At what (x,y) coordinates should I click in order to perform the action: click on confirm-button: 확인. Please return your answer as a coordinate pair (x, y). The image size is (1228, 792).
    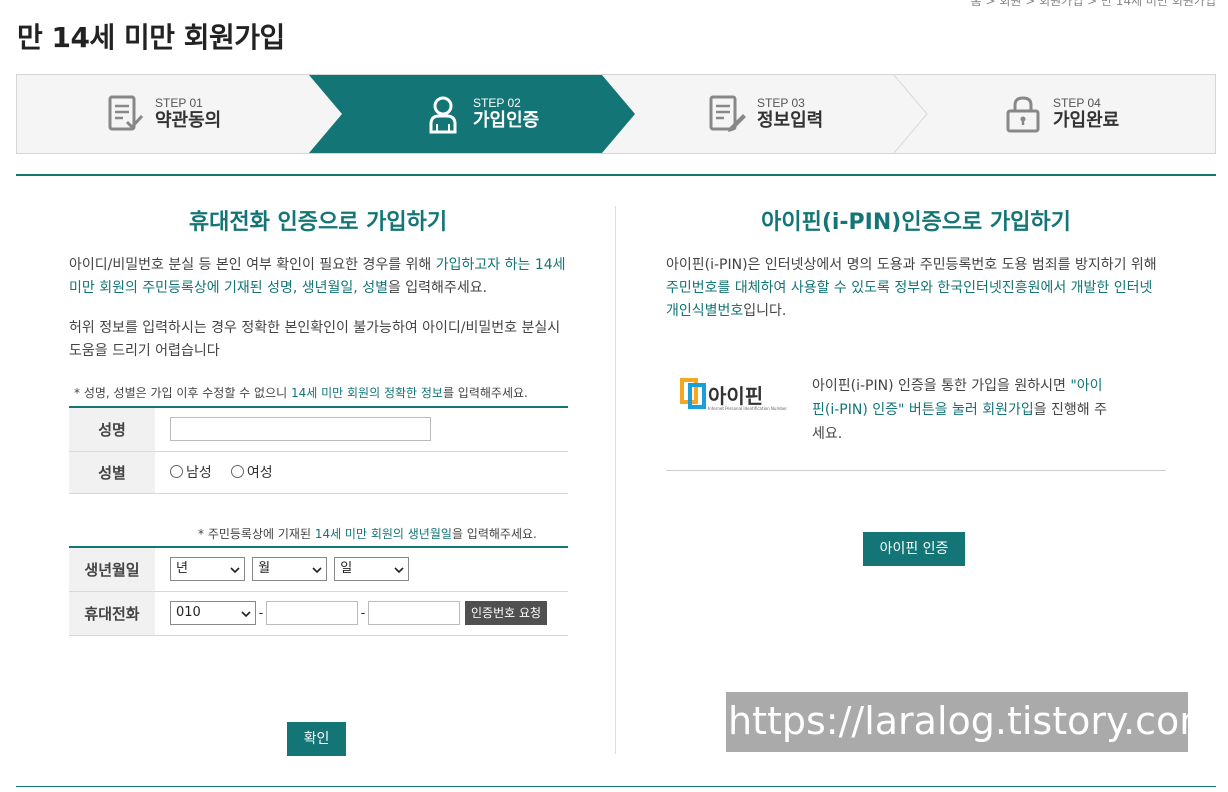
    Looking at the image, I should click on (316, 739).